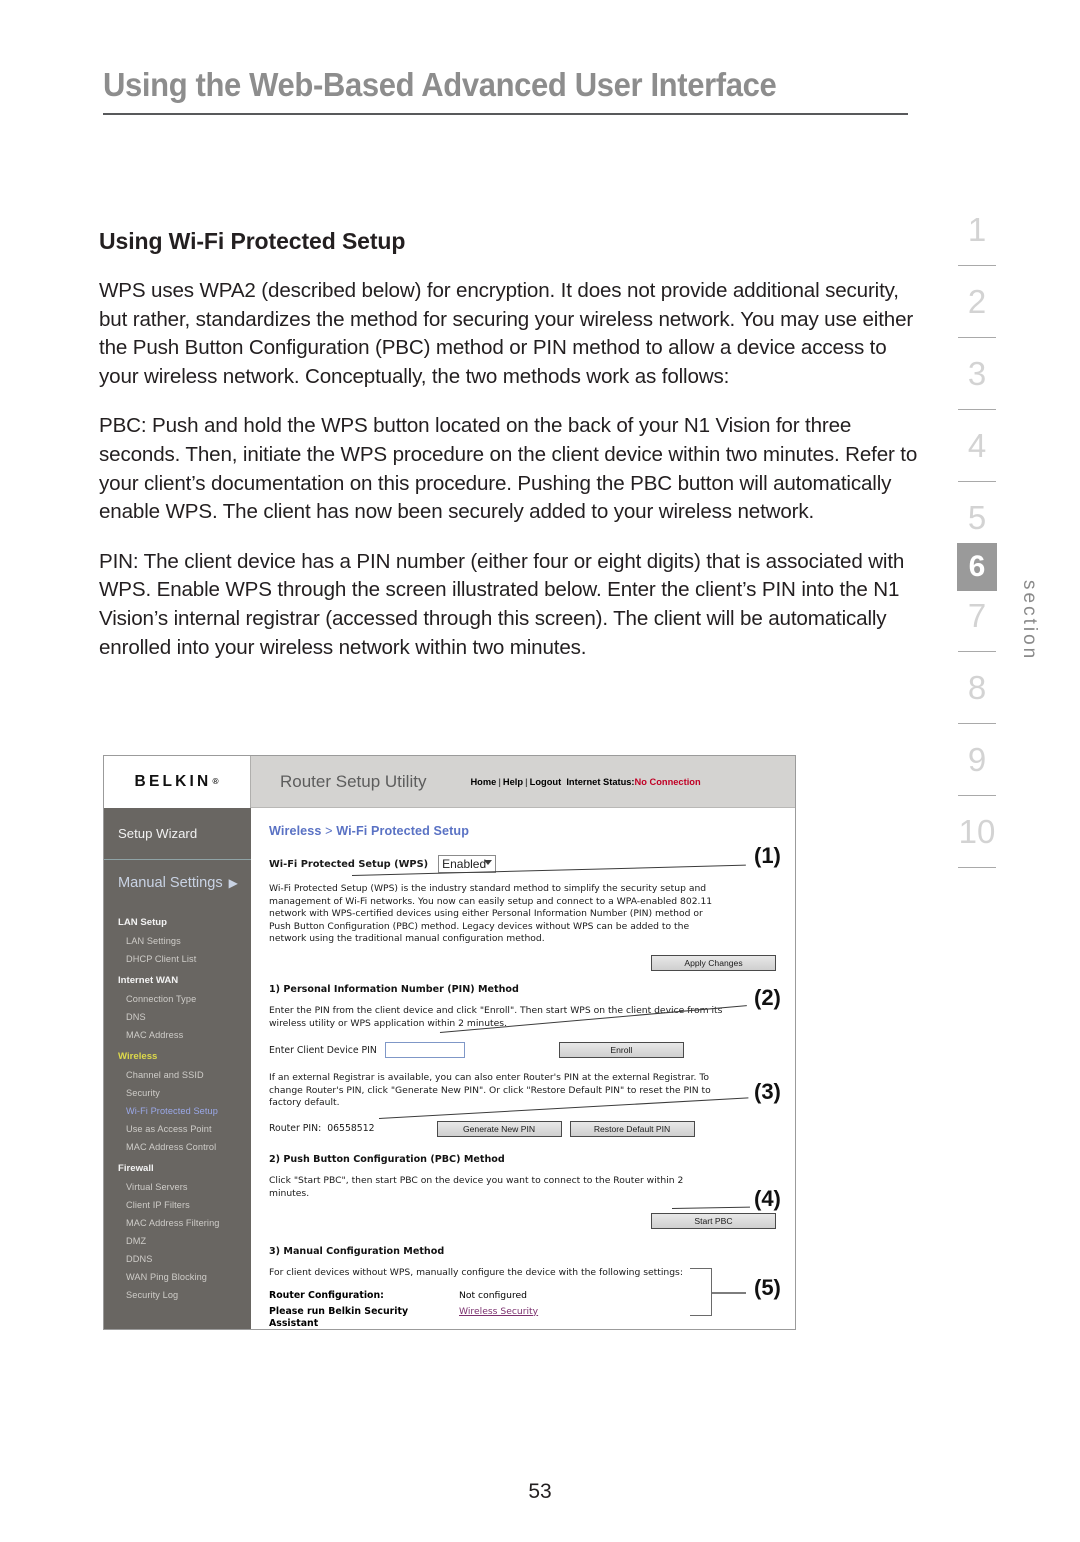  Describe the element at coordinates (977, 832) in the screenshot. I see `section-number-10: 10` at that location.